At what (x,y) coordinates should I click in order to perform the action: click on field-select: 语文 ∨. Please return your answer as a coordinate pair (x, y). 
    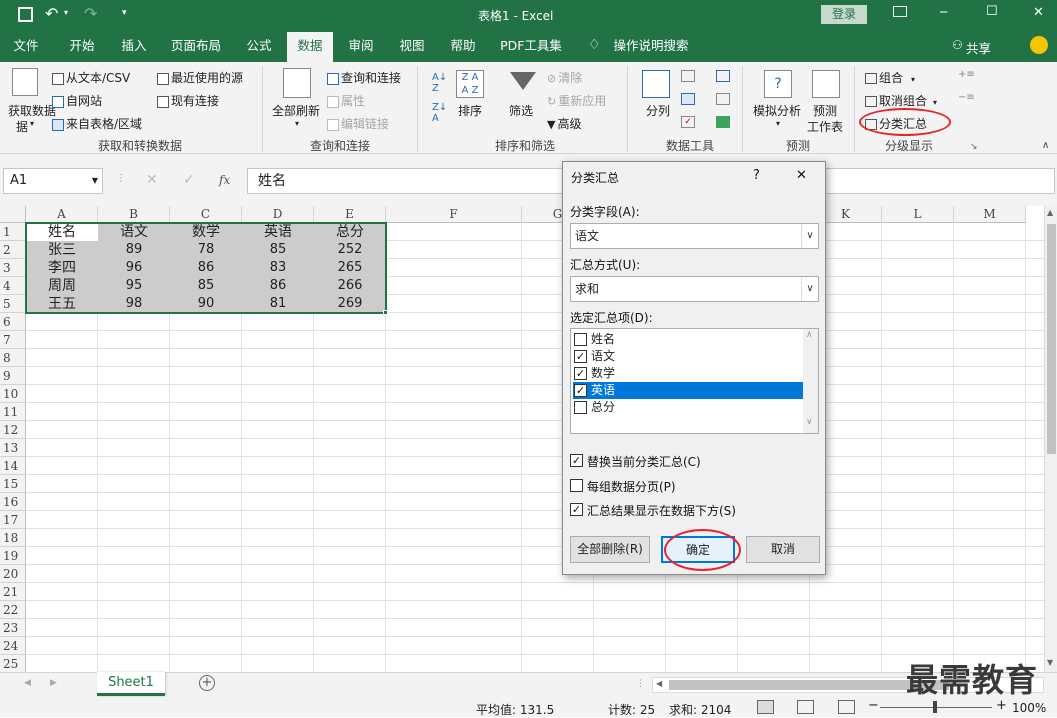
    Looking at the image, I should click on (694, 236).